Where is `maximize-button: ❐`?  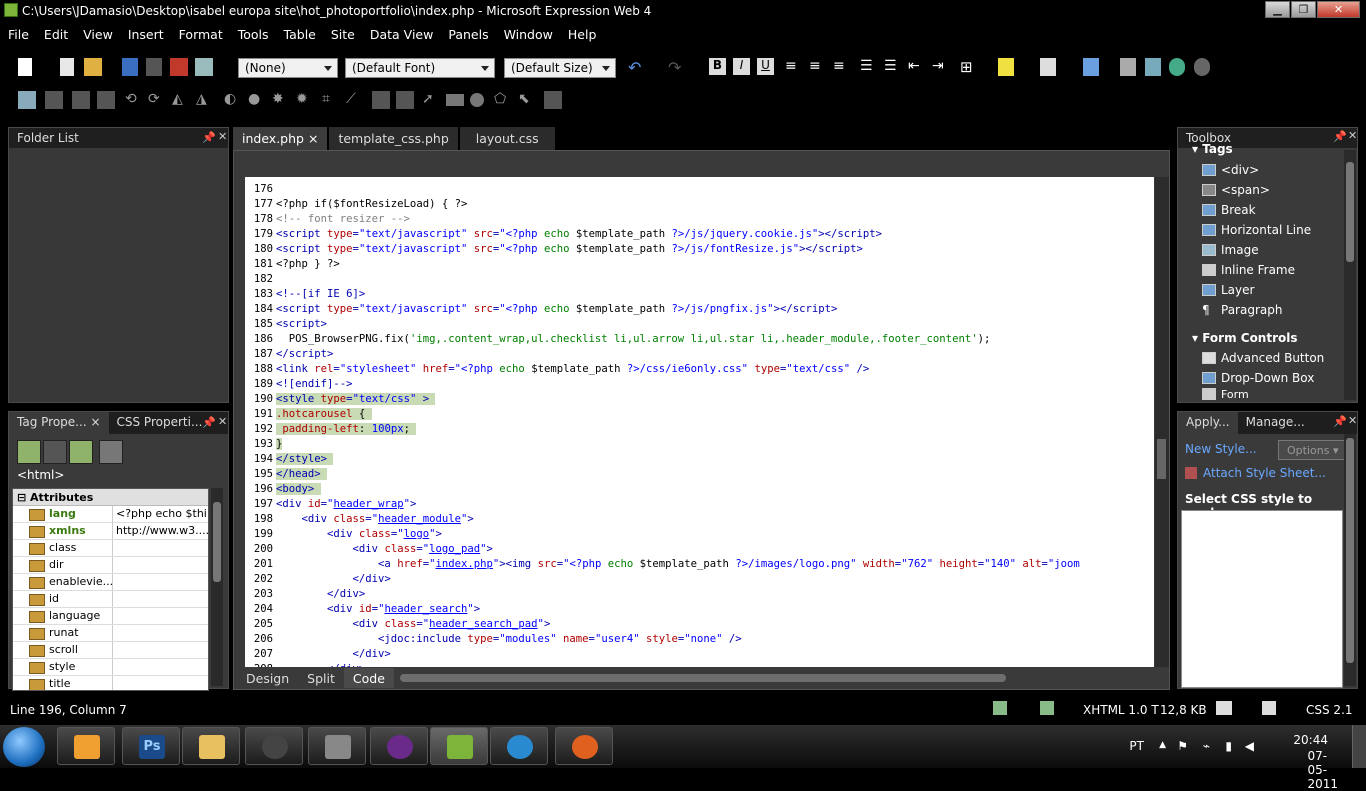 maximize-button: ❐ is located at coordinates (1303, 9).